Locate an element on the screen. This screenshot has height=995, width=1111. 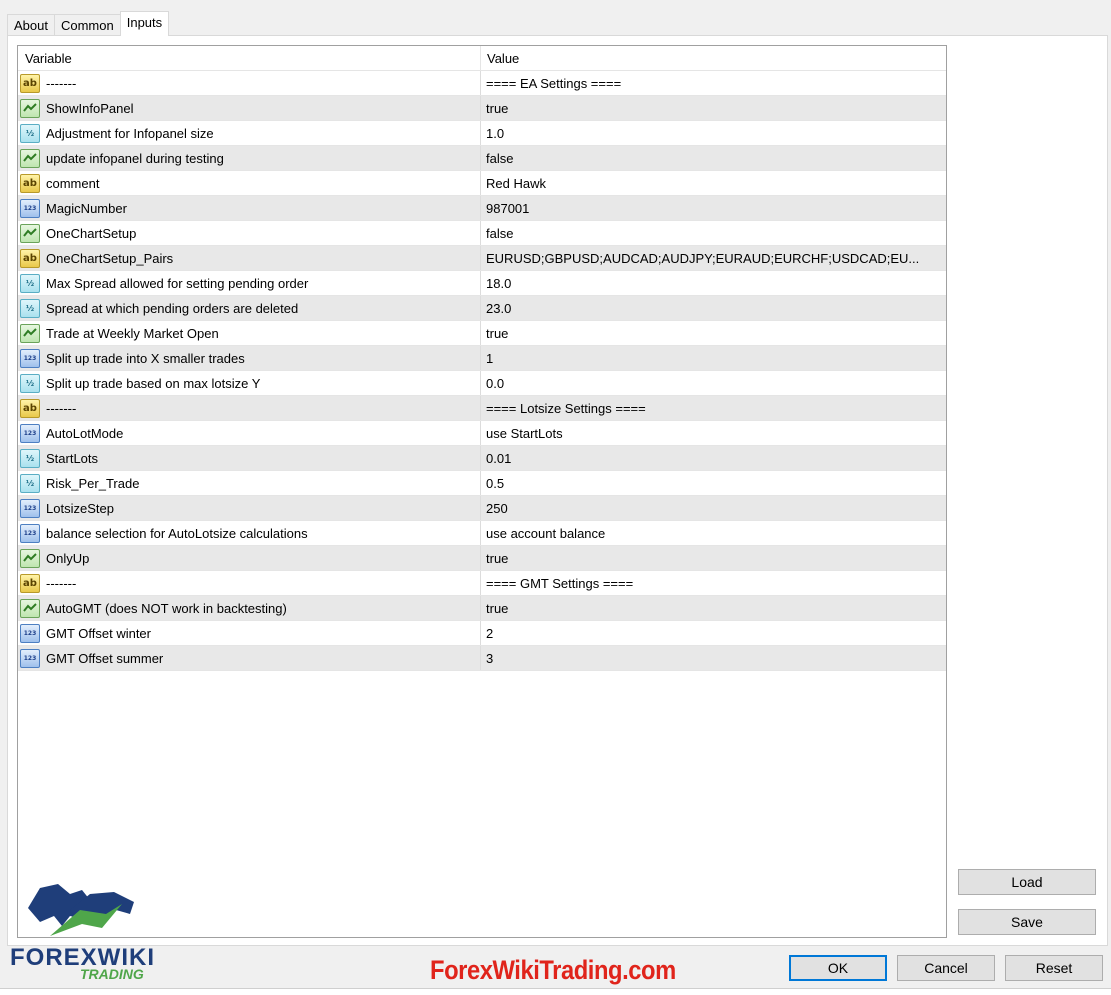
variable-label: LotsizeStep is located at coordinates (80, 508).